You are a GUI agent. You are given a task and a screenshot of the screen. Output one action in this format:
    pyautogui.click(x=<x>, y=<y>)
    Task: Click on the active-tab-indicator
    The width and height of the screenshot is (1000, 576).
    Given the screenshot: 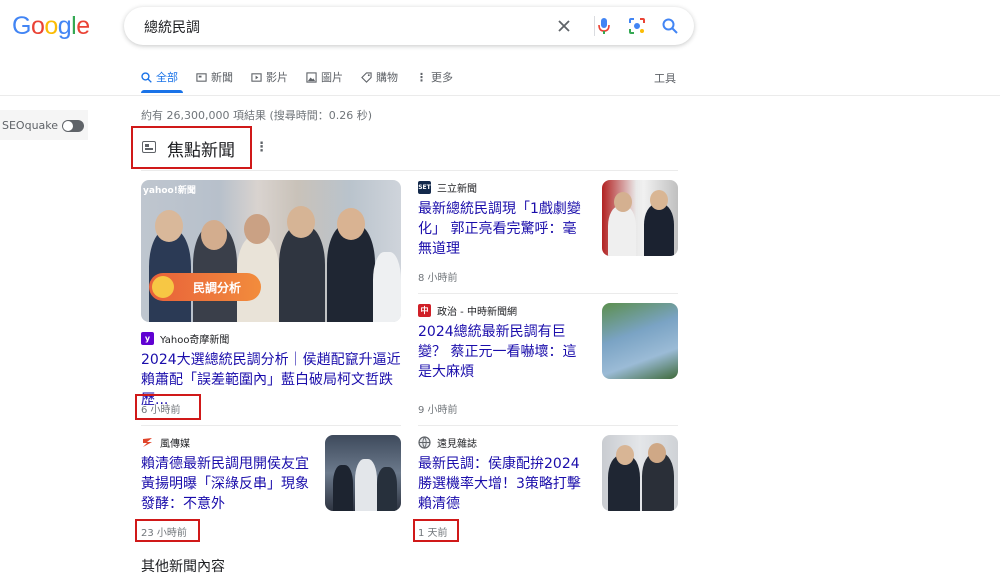 What is the action you would take?
    pyautogui.click(x=162, y=91)
    